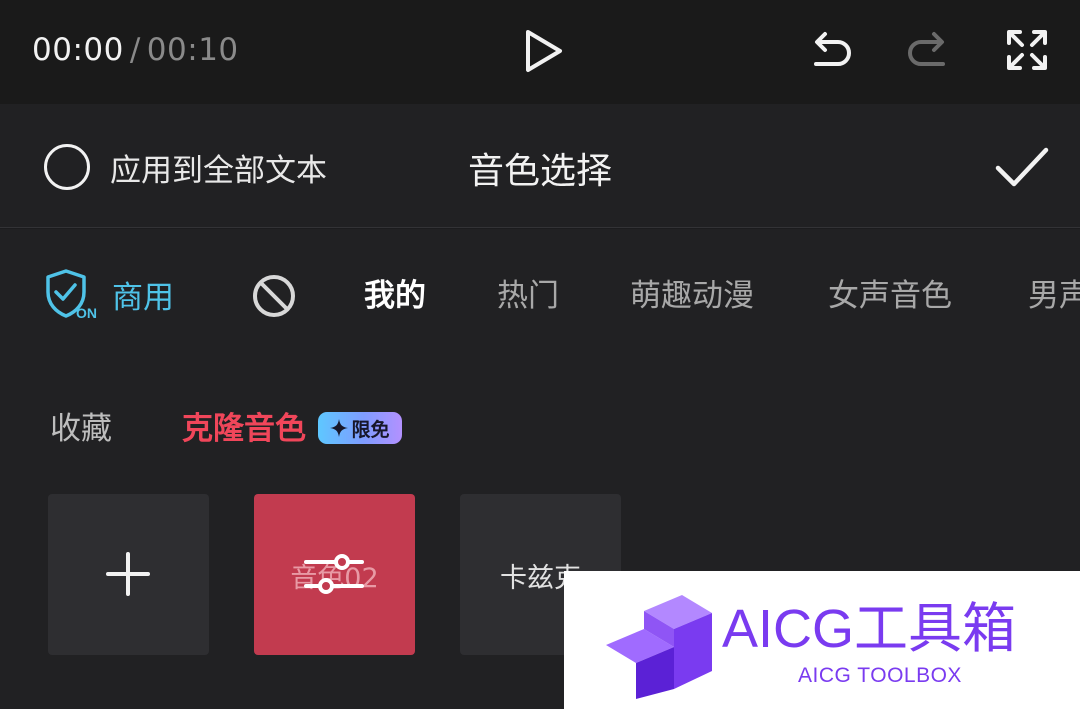 The width and height of the screenshot is (1080, 709). I want to click on watermark-title: AICG工具箱, so click(869, 629).